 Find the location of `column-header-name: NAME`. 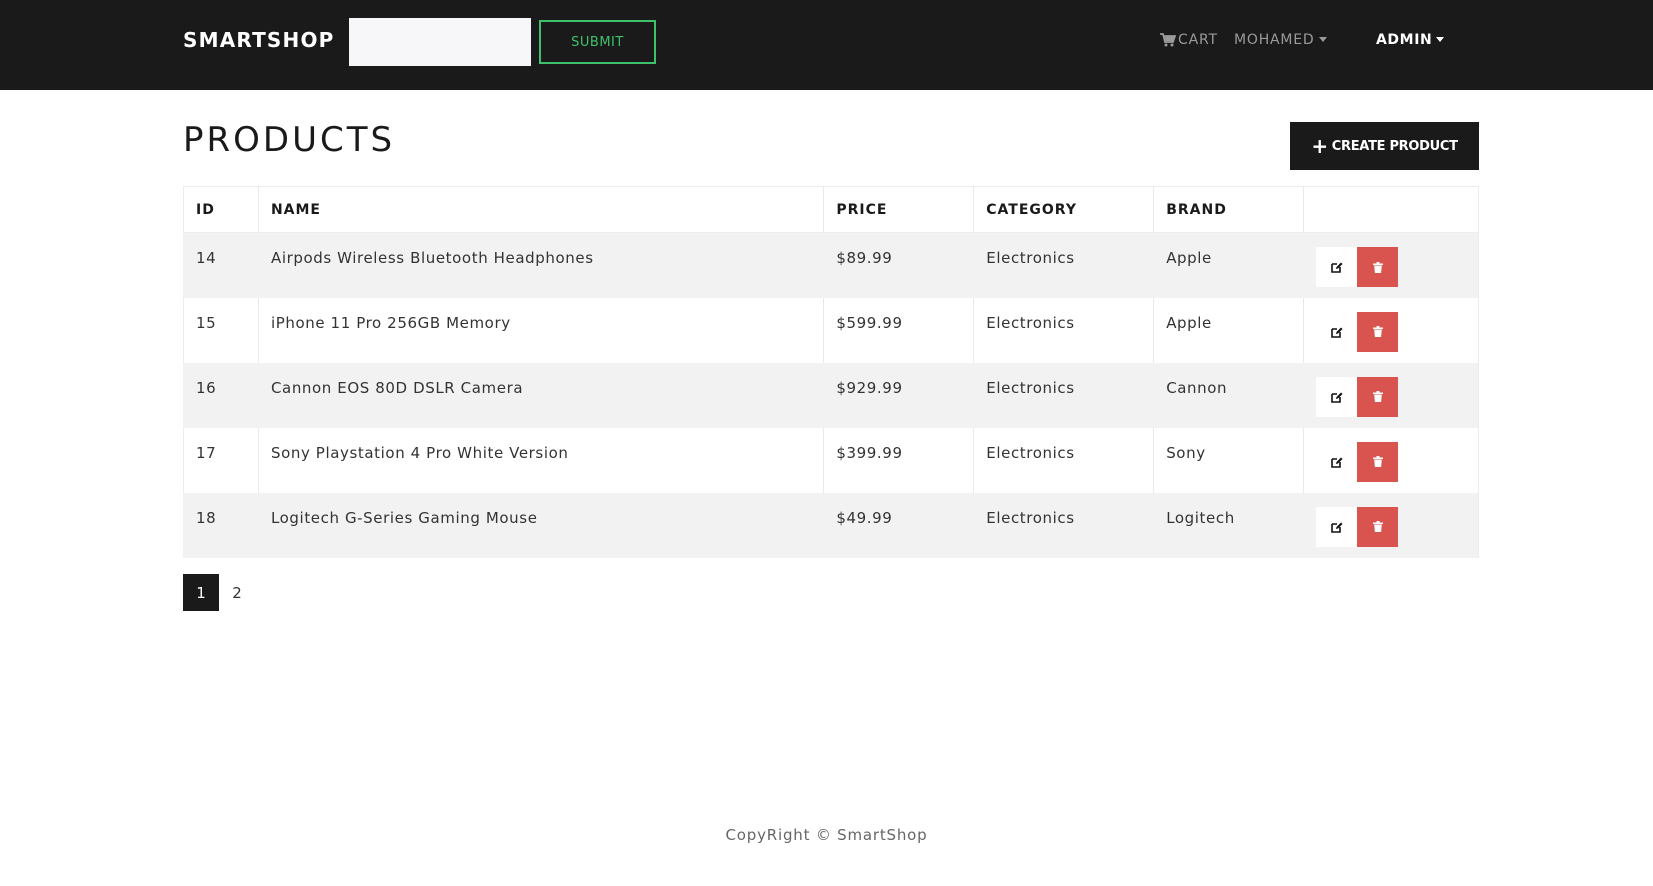

column-header-name: NAME is located at coordinates (540, 209).